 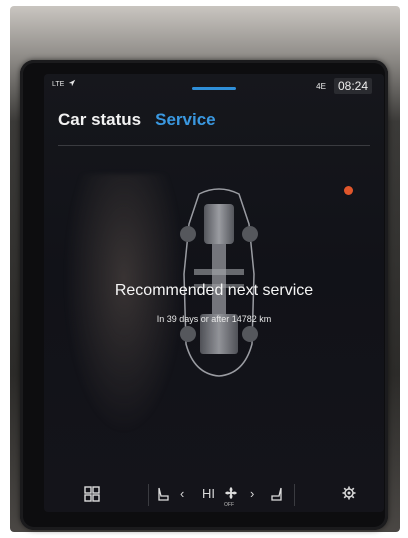 I want to click on status-right: 4E 08:24, so click(x=344, y=86).